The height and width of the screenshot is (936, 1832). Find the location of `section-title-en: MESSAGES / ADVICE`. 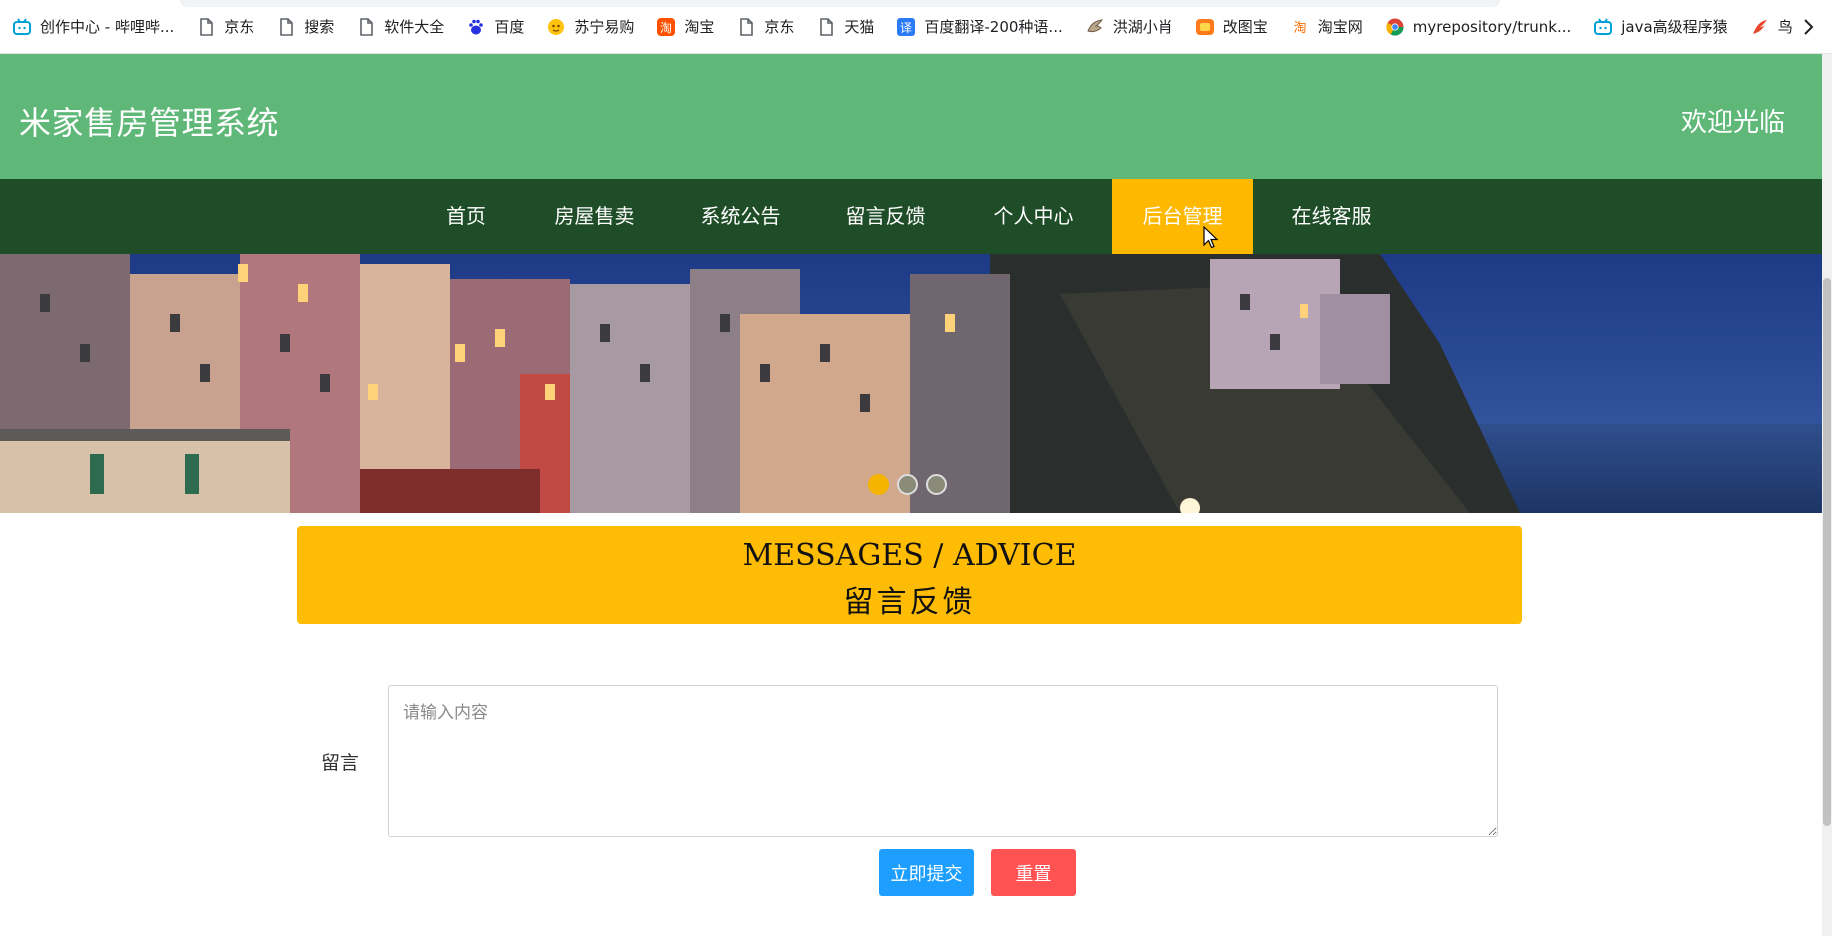

section-title-en: MESSAGES / ADVICE is located at coordinates (909, 555).